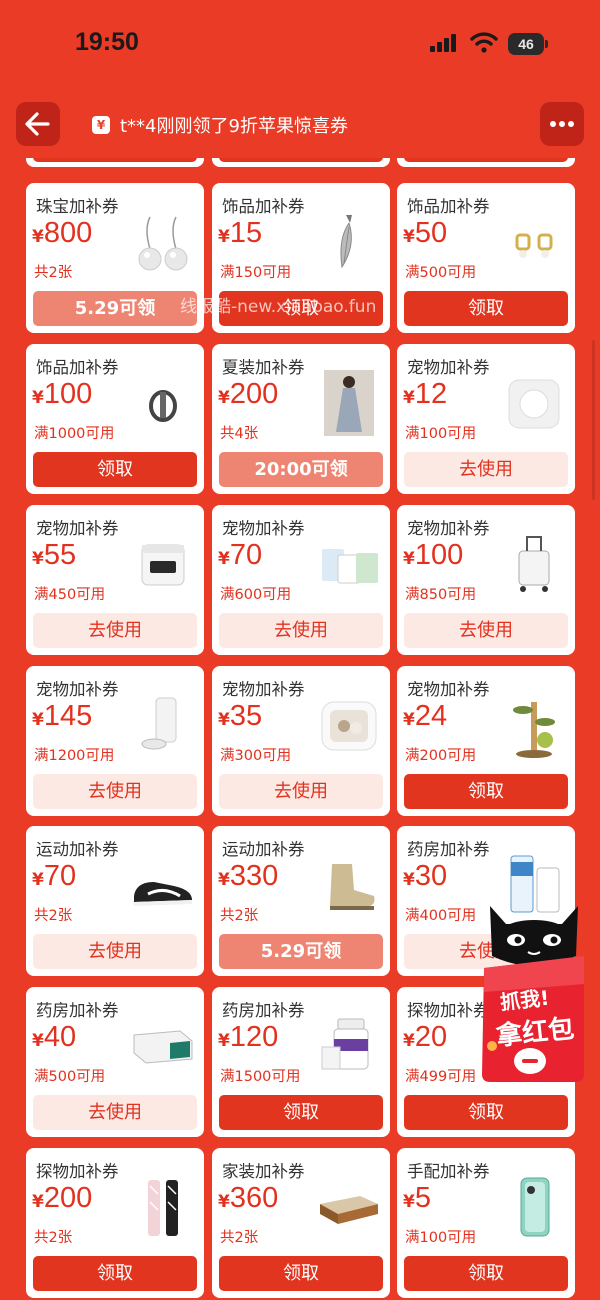  Describe the element at coordinates (425, 716) in the screenshot. I see `coupon-amount: ¥24` at that location.